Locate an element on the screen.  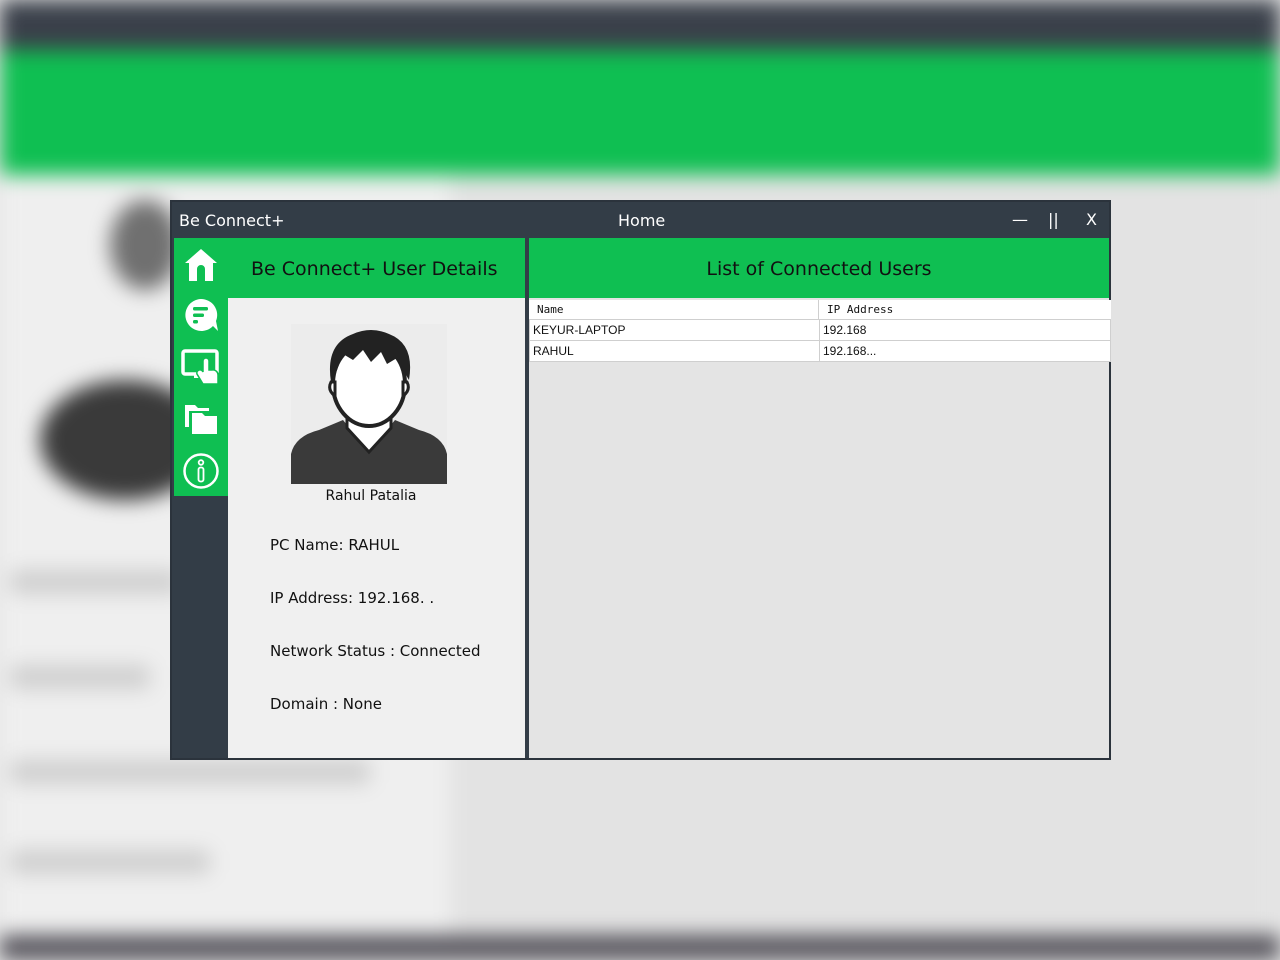
cell-ip: 192.168 is located at coordinates (845, 330).